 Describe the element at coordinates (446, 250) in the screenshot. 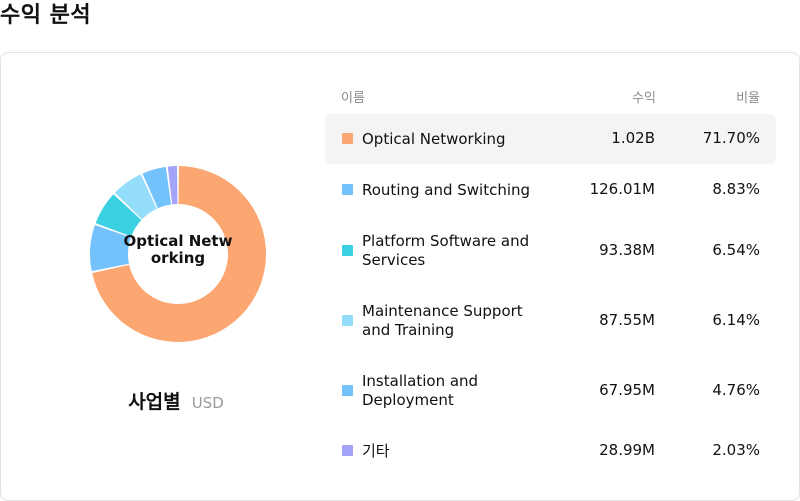

I see `legend-name: Platform Software and Services` at that location.